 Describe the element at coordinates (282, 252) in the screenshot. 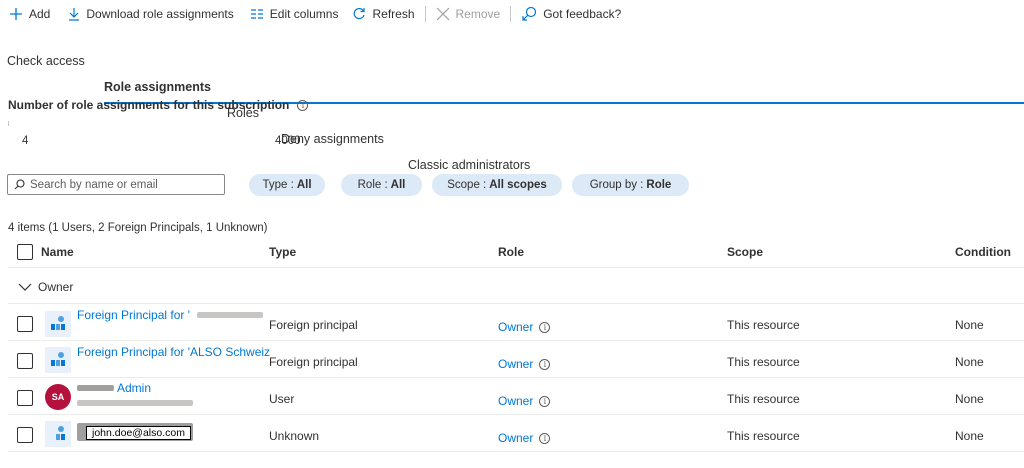

I see `column-header-type: Type` at that location.